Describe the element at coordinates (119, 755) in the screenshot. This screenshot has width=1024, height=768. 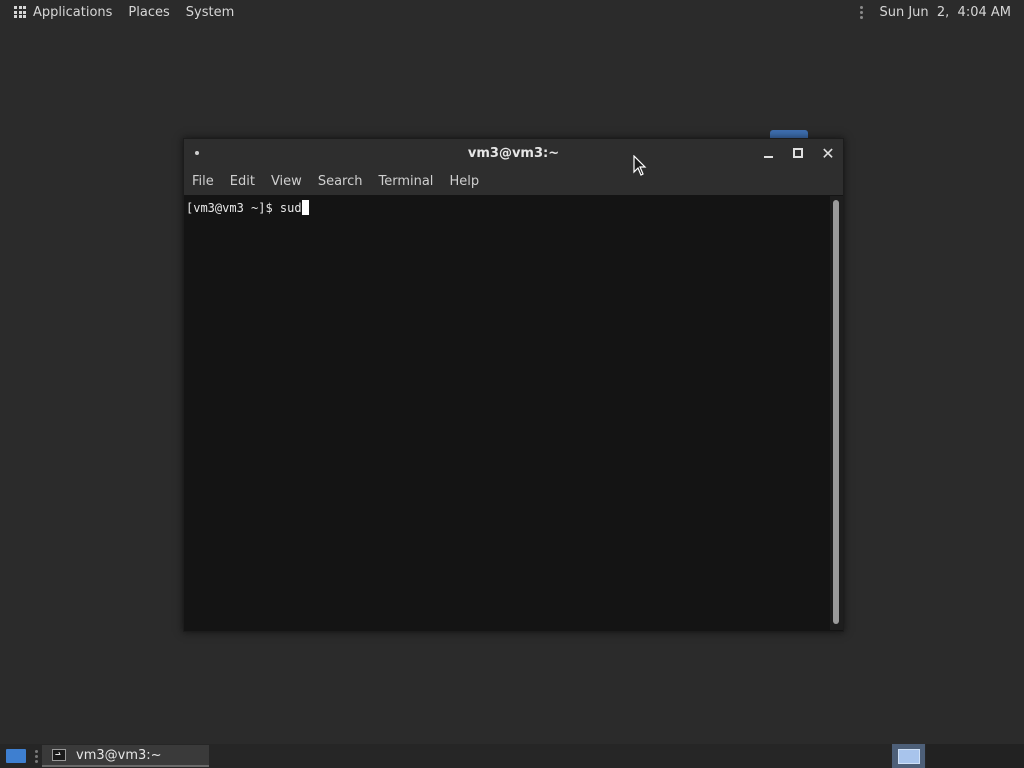
I see `taskbar-item-label: vm3@vm3:~` at that location.